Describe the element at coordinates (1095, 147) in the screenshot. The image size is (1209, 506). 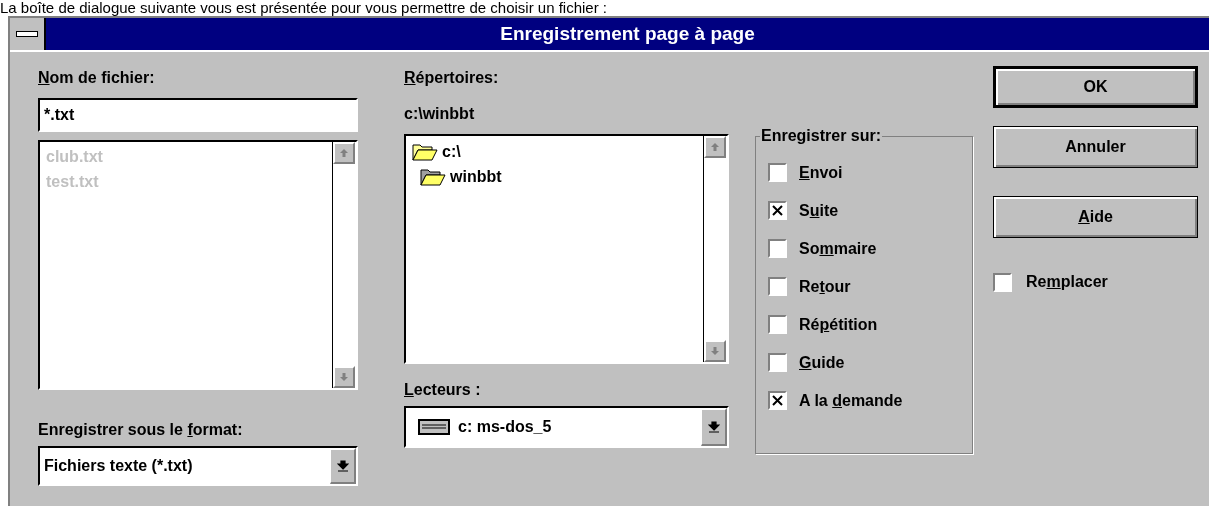
I see `dialog-button: Annuler` at that location.